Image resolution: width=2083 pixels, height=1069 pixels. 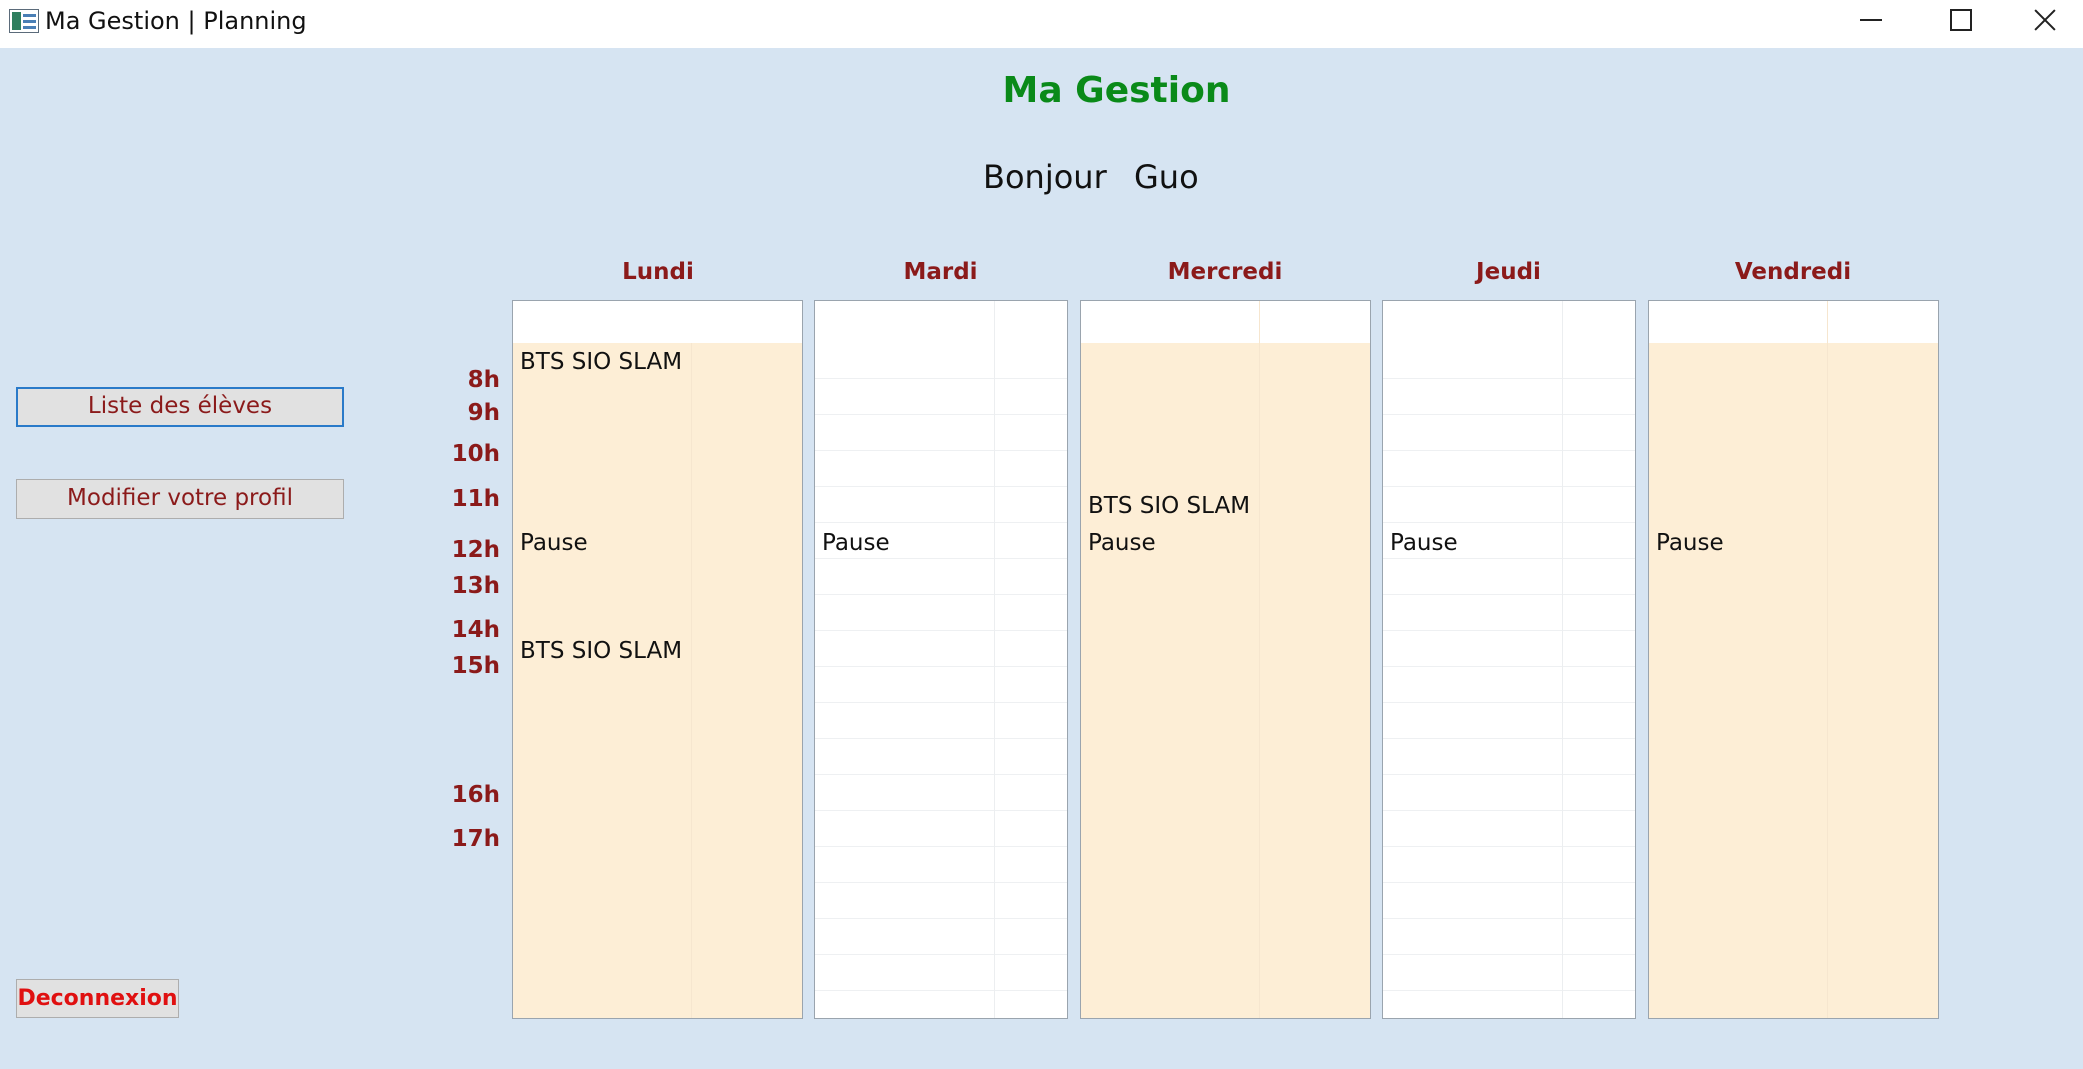 What do you see at coordinates (1041, 24) in the screenshot?
I see `title-bar: Ma Gestion | Planning` at bounding box center [1041, 24].